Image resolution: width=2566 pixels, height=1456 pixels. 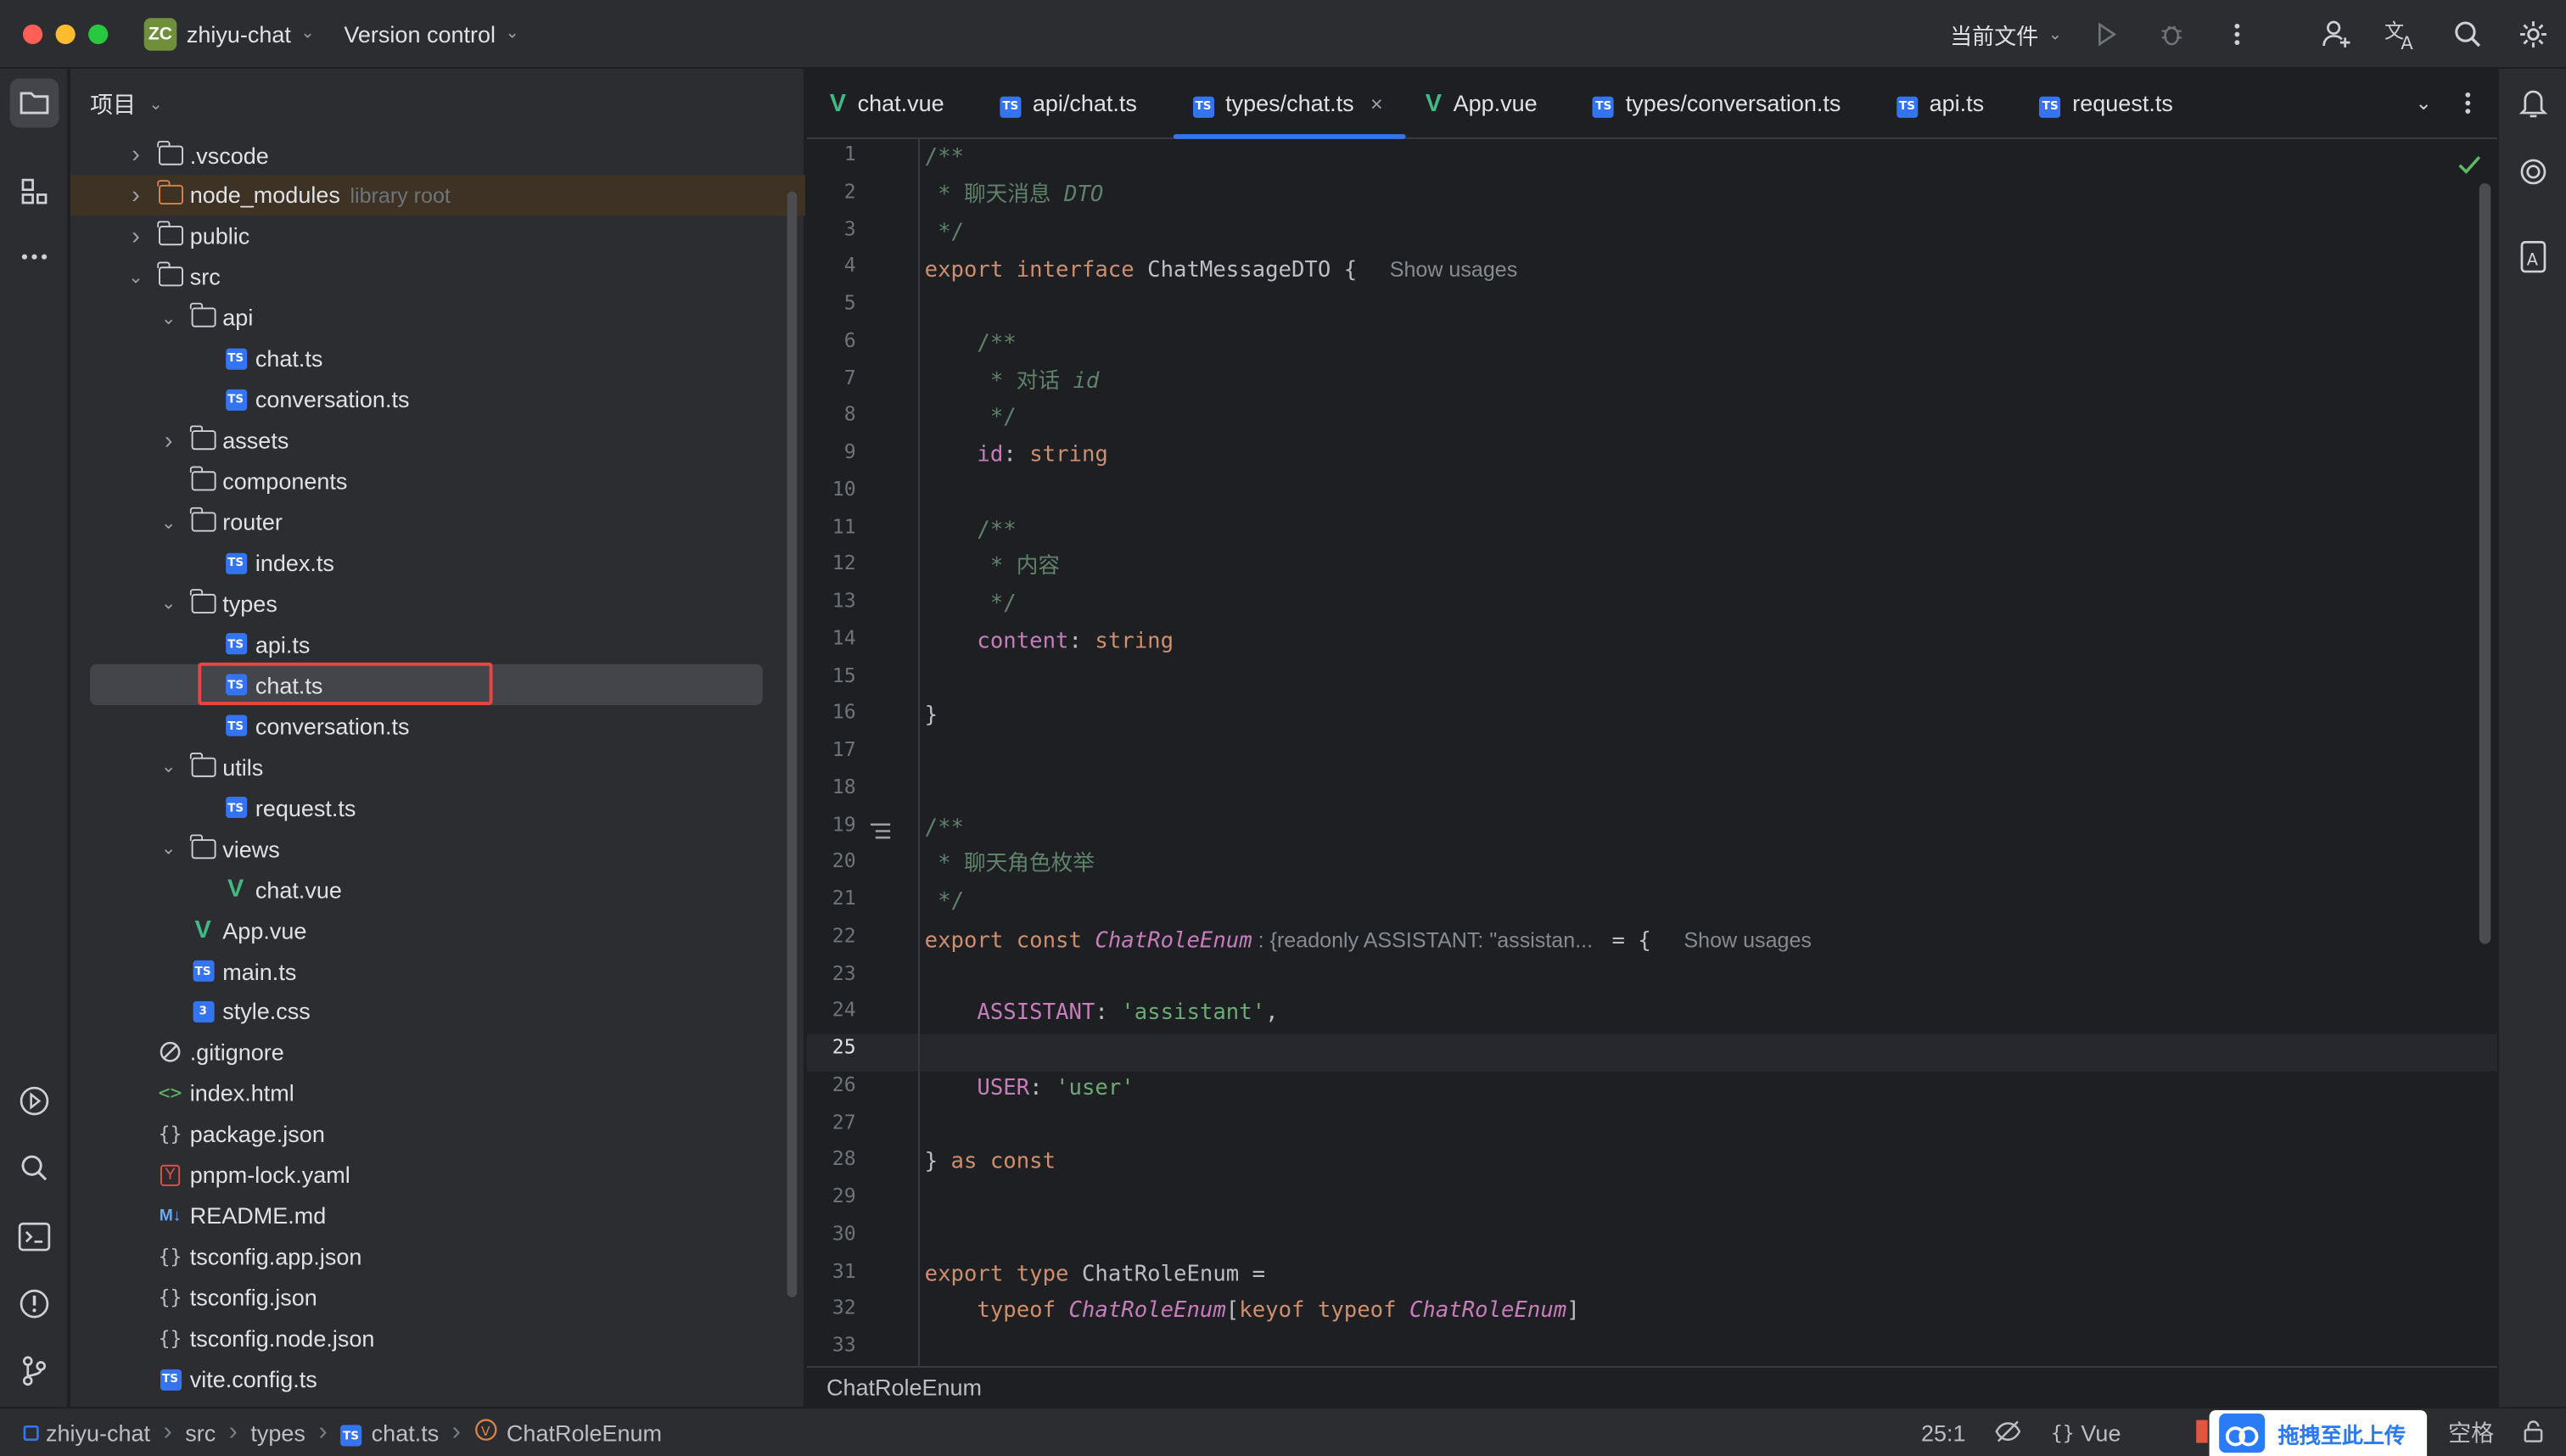 What do you see at coordinates (1029, 1087) in the screenshot?
I see `code-line: USER: 'user'` at bounding box center [1029, 1087].